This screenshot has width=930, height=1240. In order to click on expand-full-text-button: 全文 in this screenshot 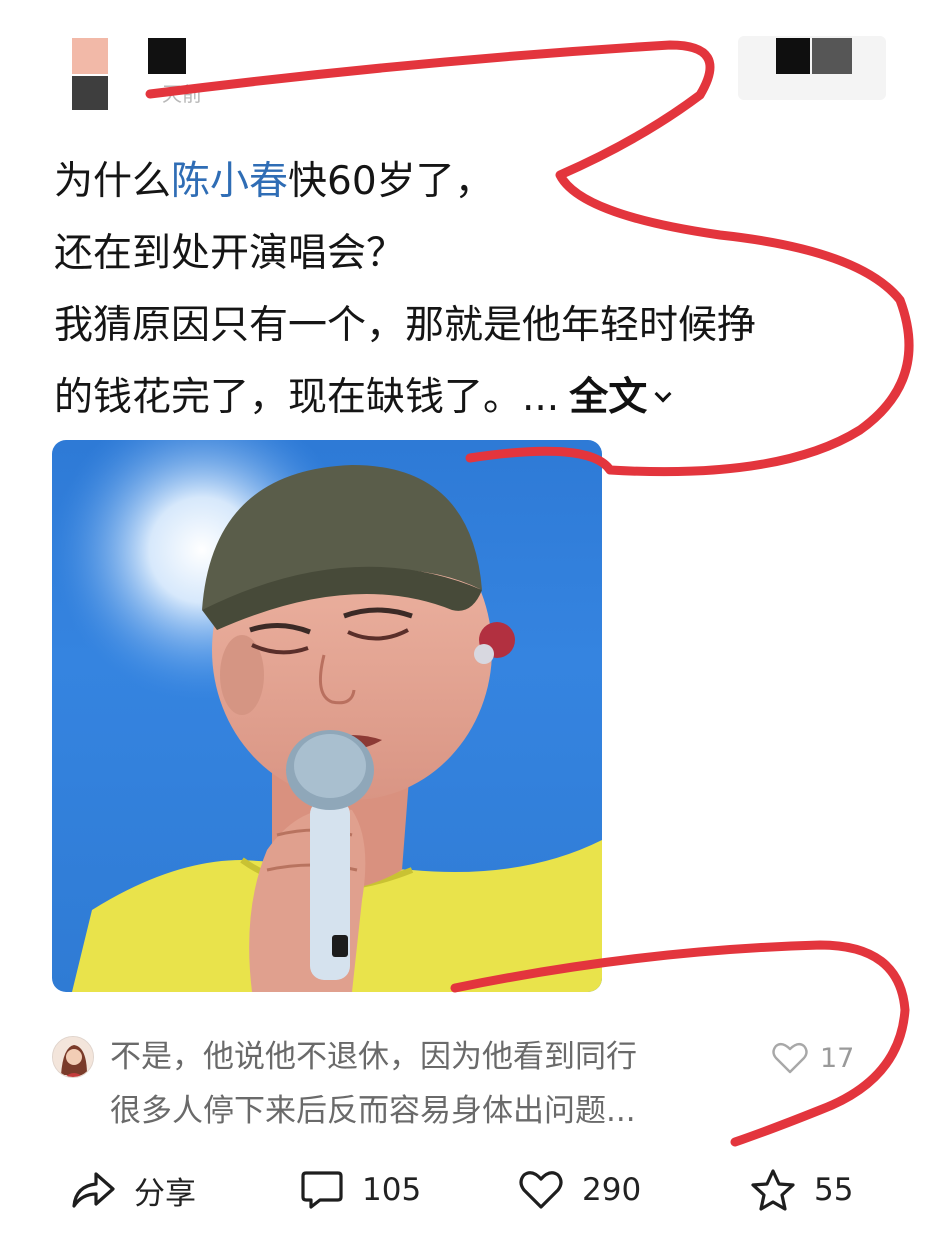, I will do `click(620, 397)`.